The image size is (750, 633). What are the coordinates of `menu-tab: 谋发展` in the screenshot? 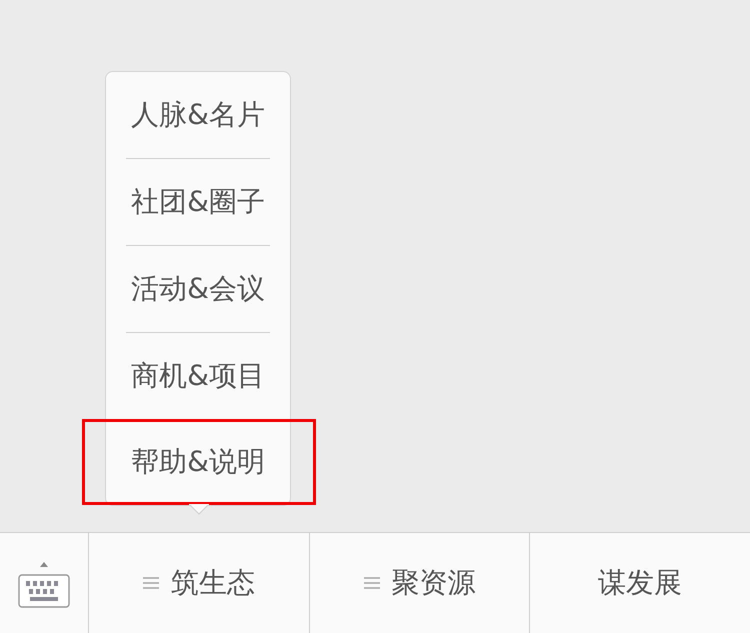 It's located at (640, 583).